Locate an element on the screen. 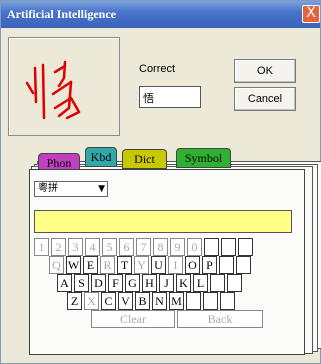 This screenshot has width=321, height=364. key-k: K is located at coordinates (183, 283).